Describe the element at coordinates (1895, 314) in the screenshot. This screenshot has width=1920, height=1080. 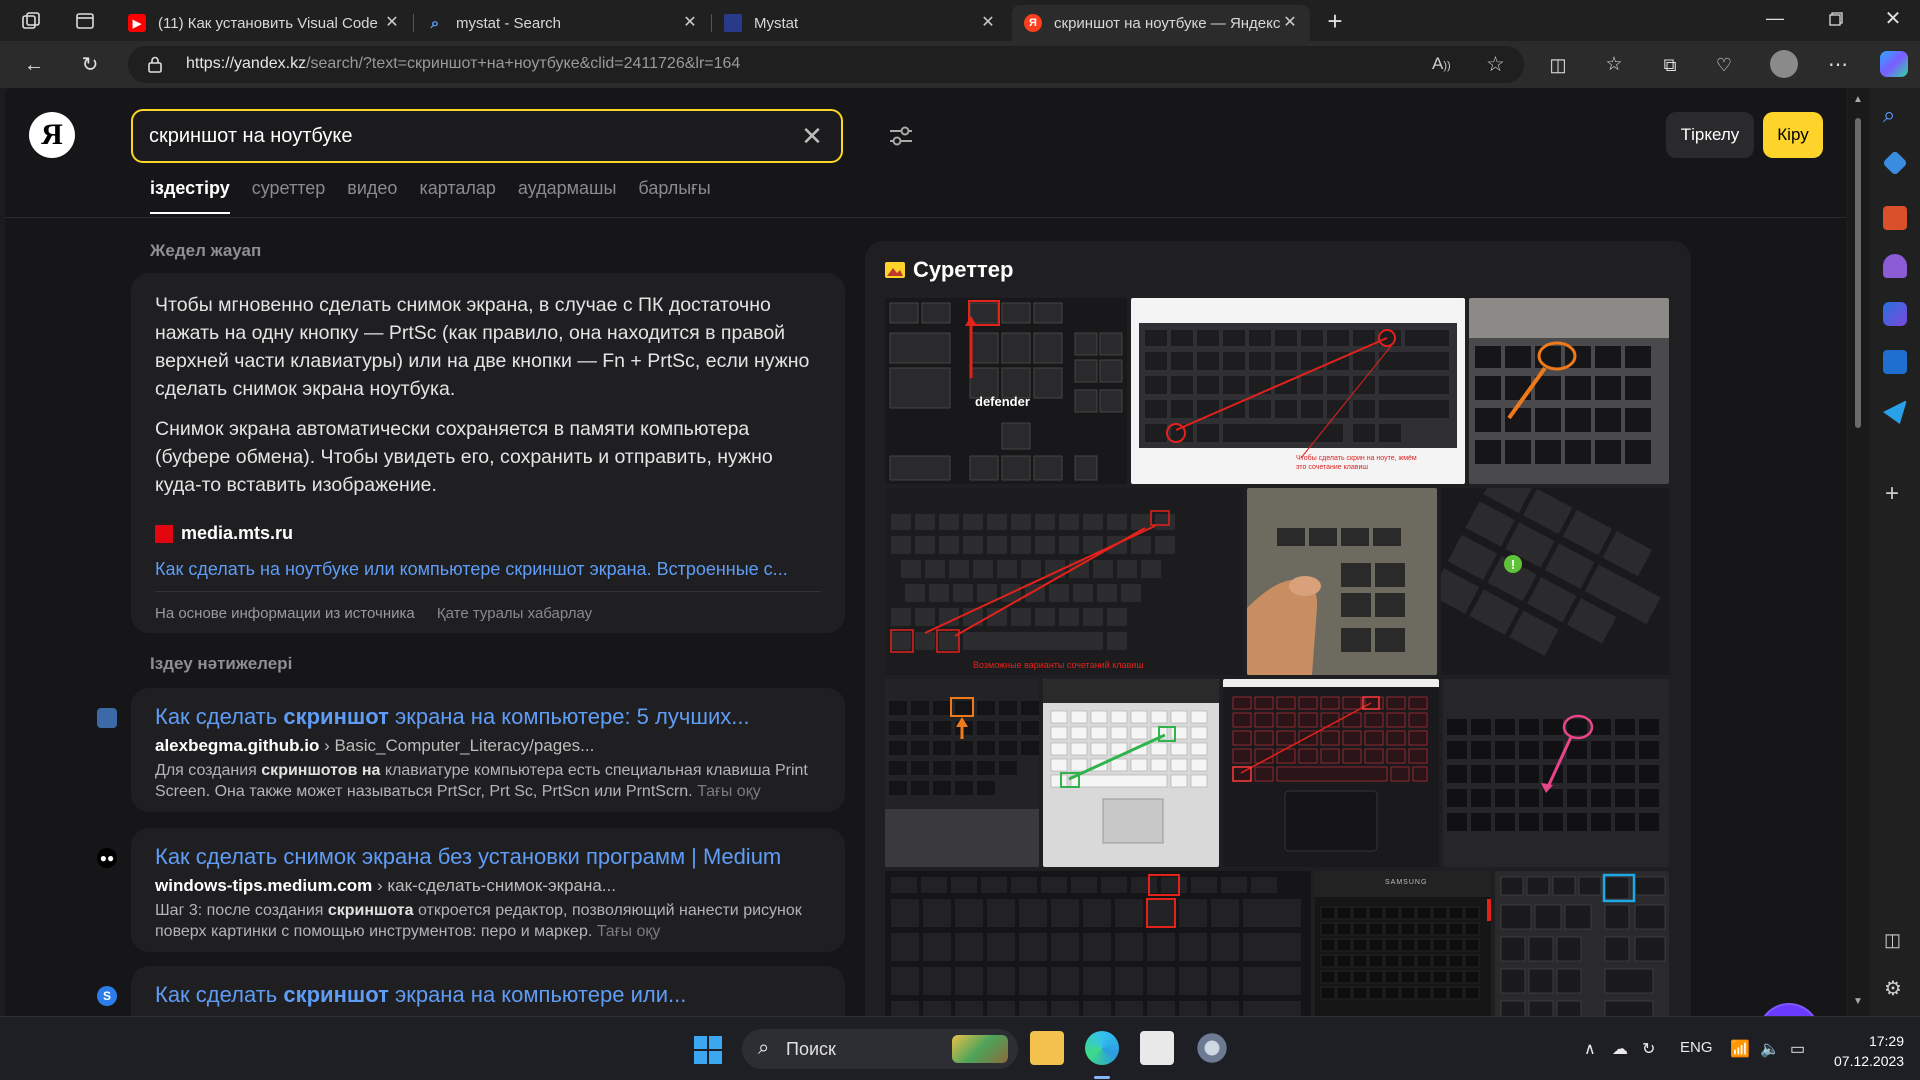
I see `microsoft-365-icon` at that location.